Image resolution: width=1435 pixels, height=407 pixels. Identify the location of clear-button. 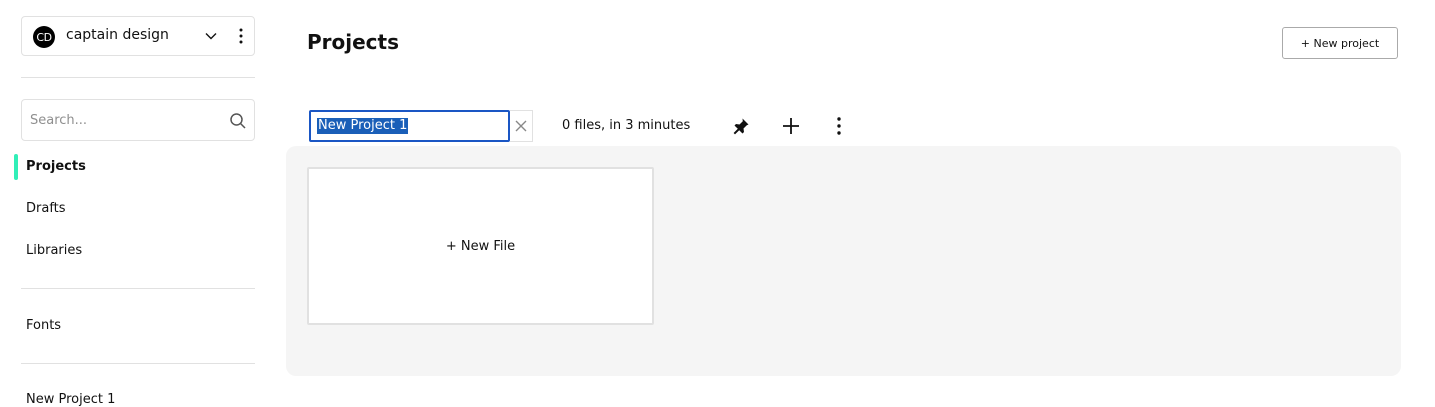
(521, 126).